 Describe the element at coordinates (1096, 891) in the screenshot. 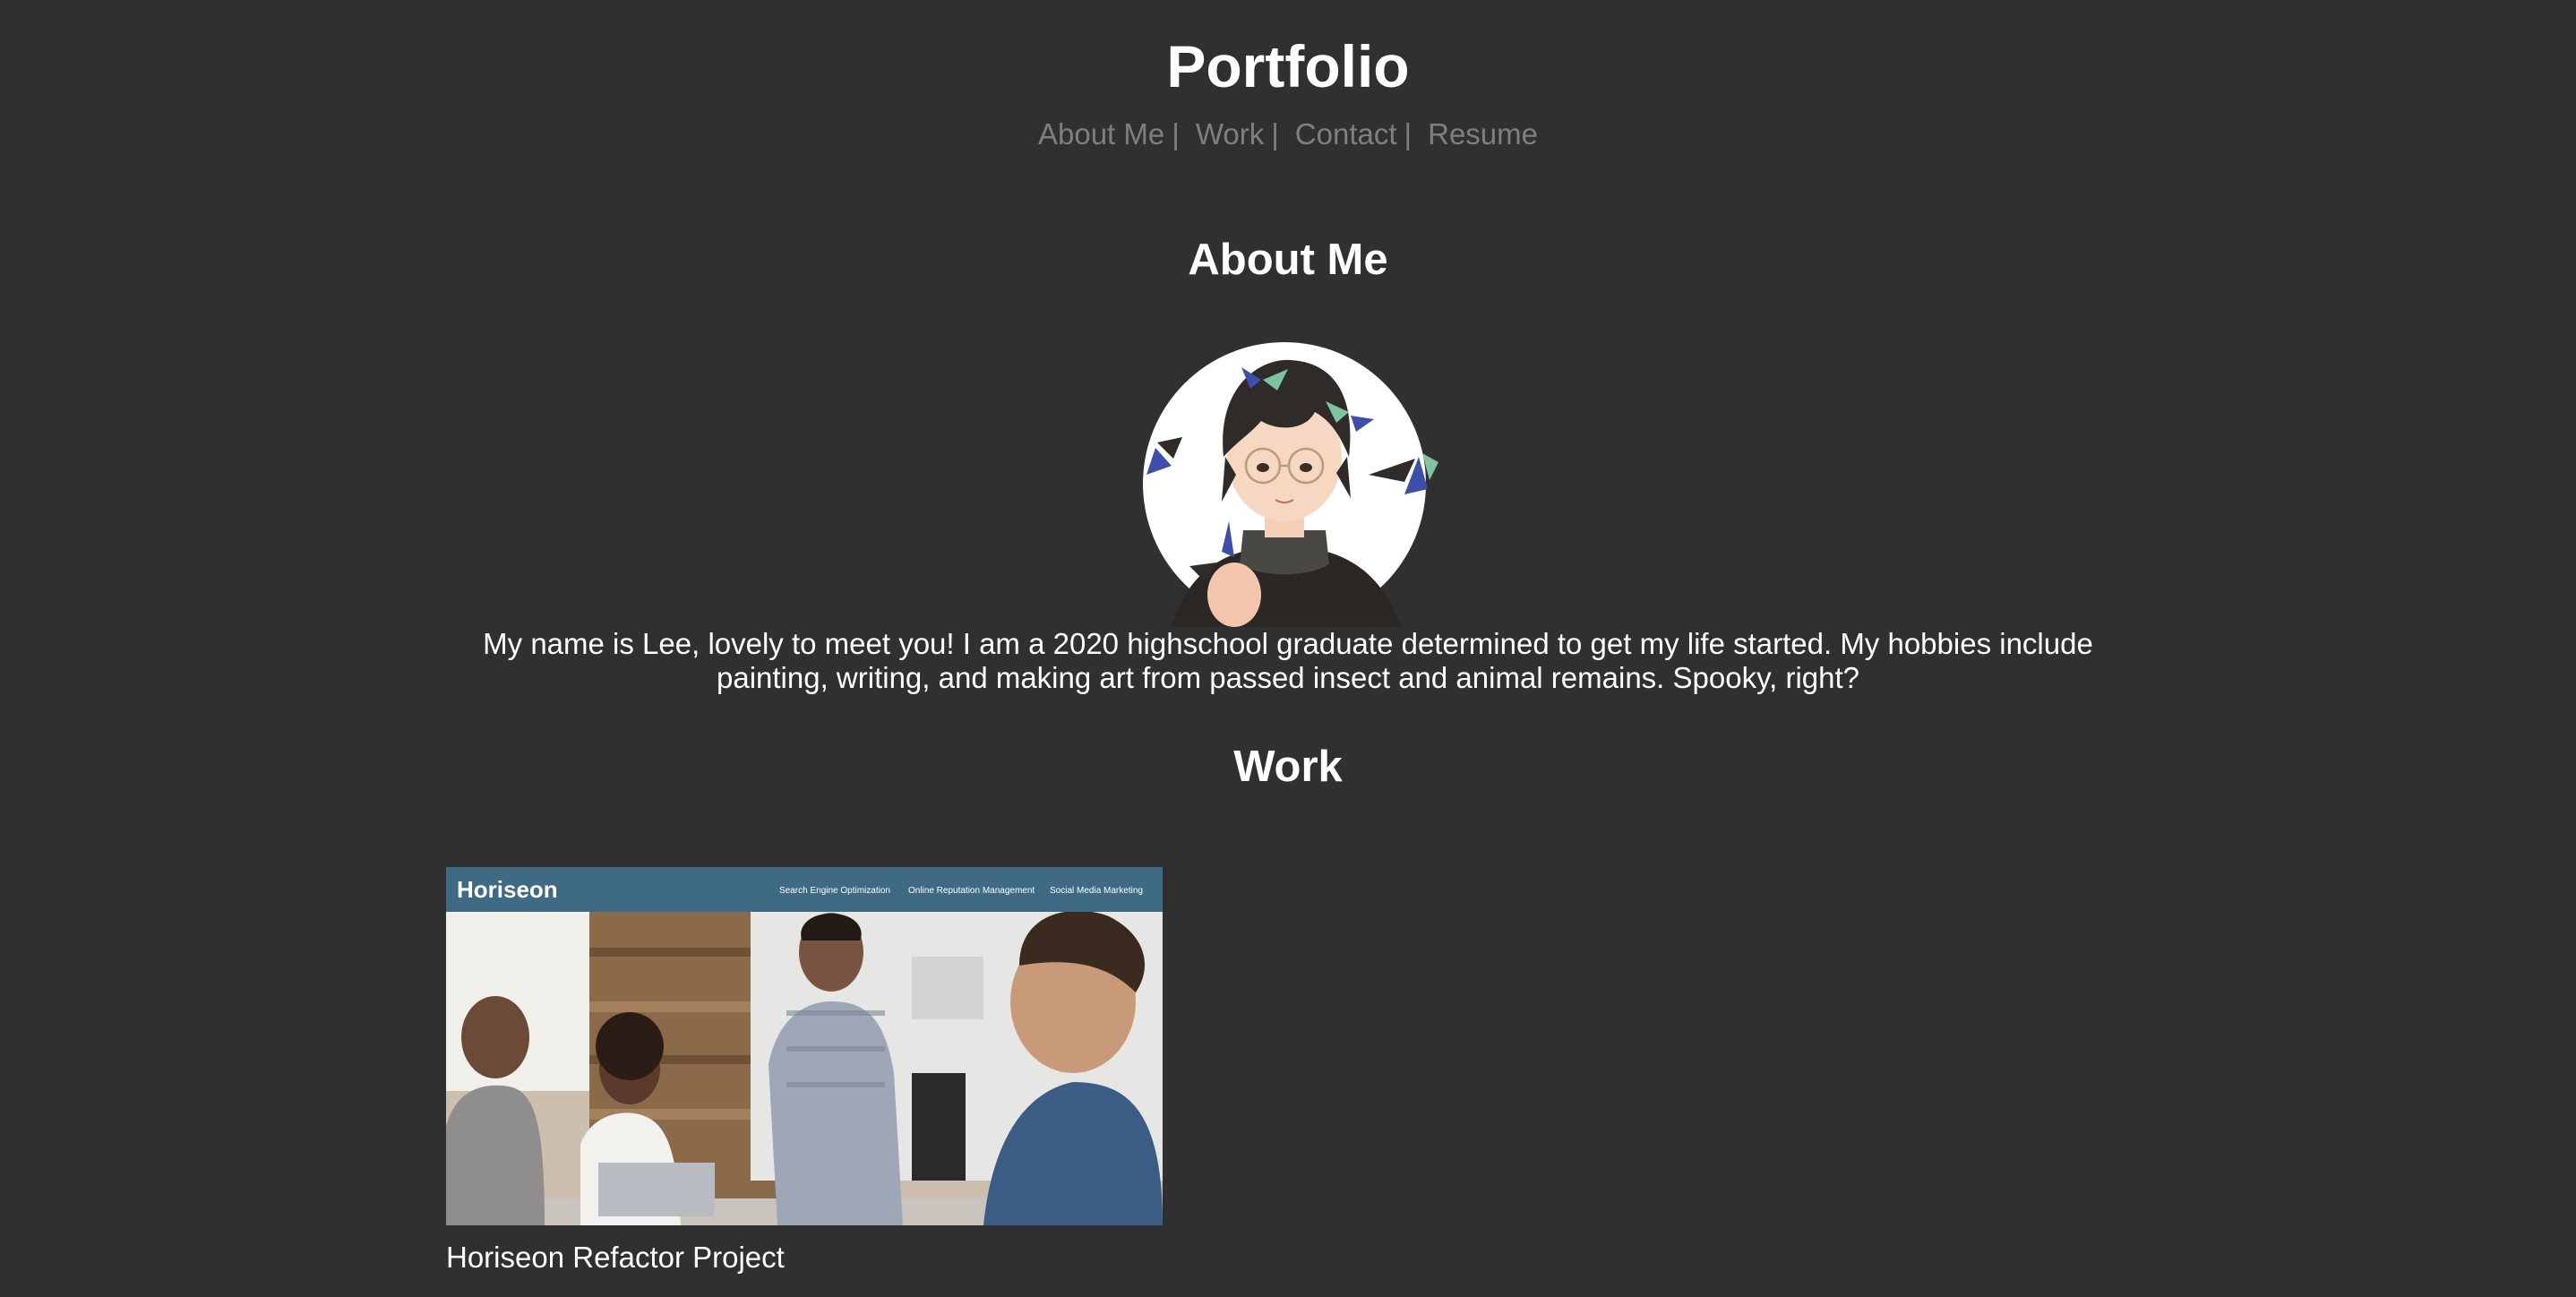

I see `thumbnail-nav-item: Social Media Marketing` at that location.